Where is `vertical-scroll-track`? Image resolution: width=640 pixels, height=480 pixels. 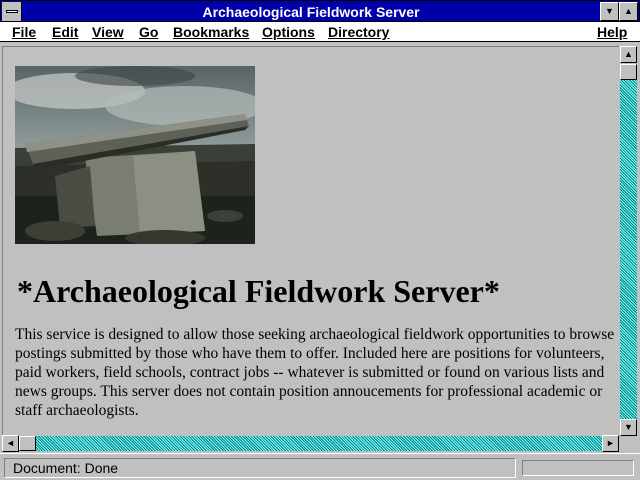 vertical-scroll-track is located at coordinates (628, 241).